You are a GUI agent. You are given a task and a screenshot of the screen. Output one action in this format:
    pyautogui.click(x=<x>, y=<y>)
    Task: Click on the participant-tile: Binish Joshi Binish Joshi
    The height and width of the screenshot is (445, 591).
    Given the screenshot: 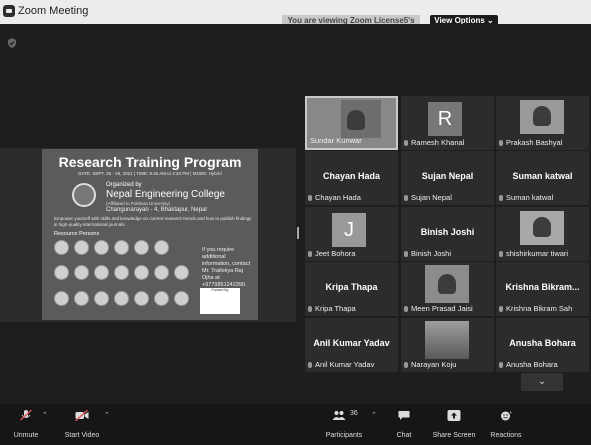 What is the action you would take?
    pyautogui.click(x=447, y=234)
    